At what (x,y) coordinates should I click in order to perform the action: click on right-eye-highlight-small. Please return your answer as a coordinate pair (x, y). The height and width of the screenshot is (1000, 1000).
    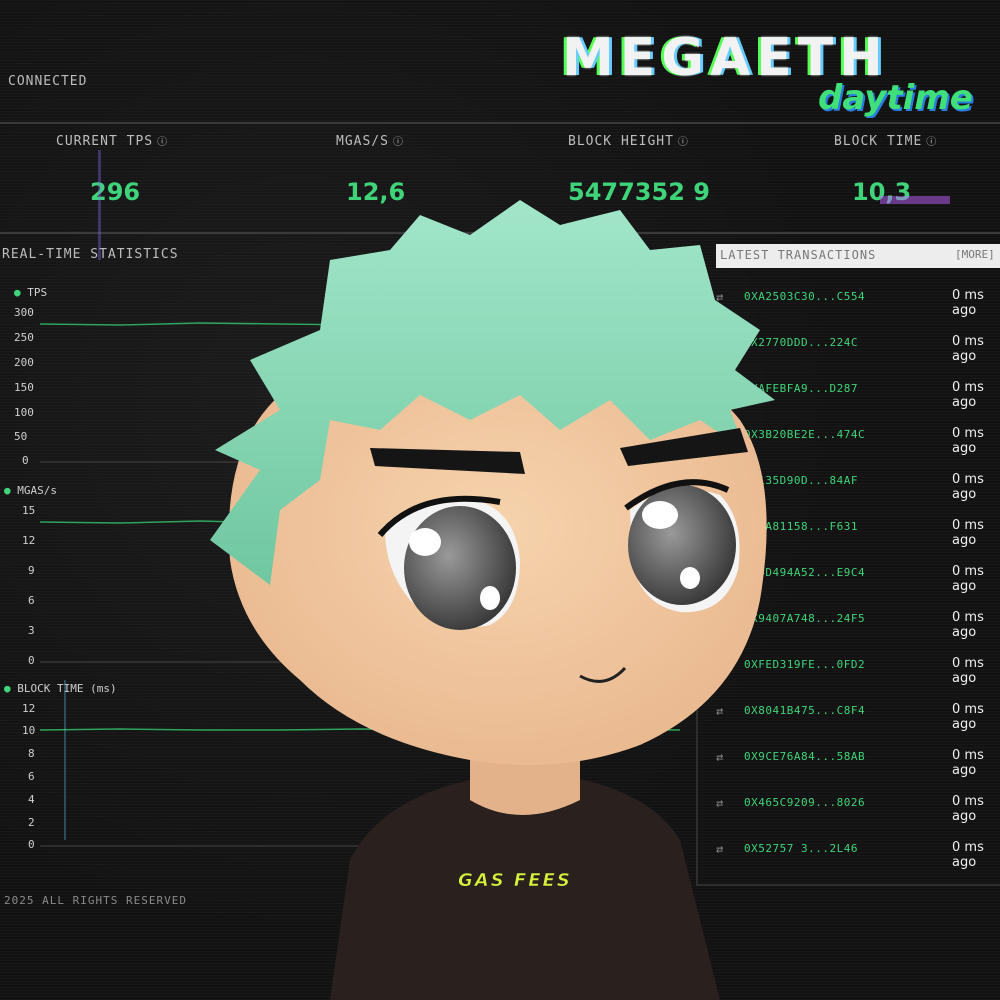
    Looking at the image, I should click on (690, 578).